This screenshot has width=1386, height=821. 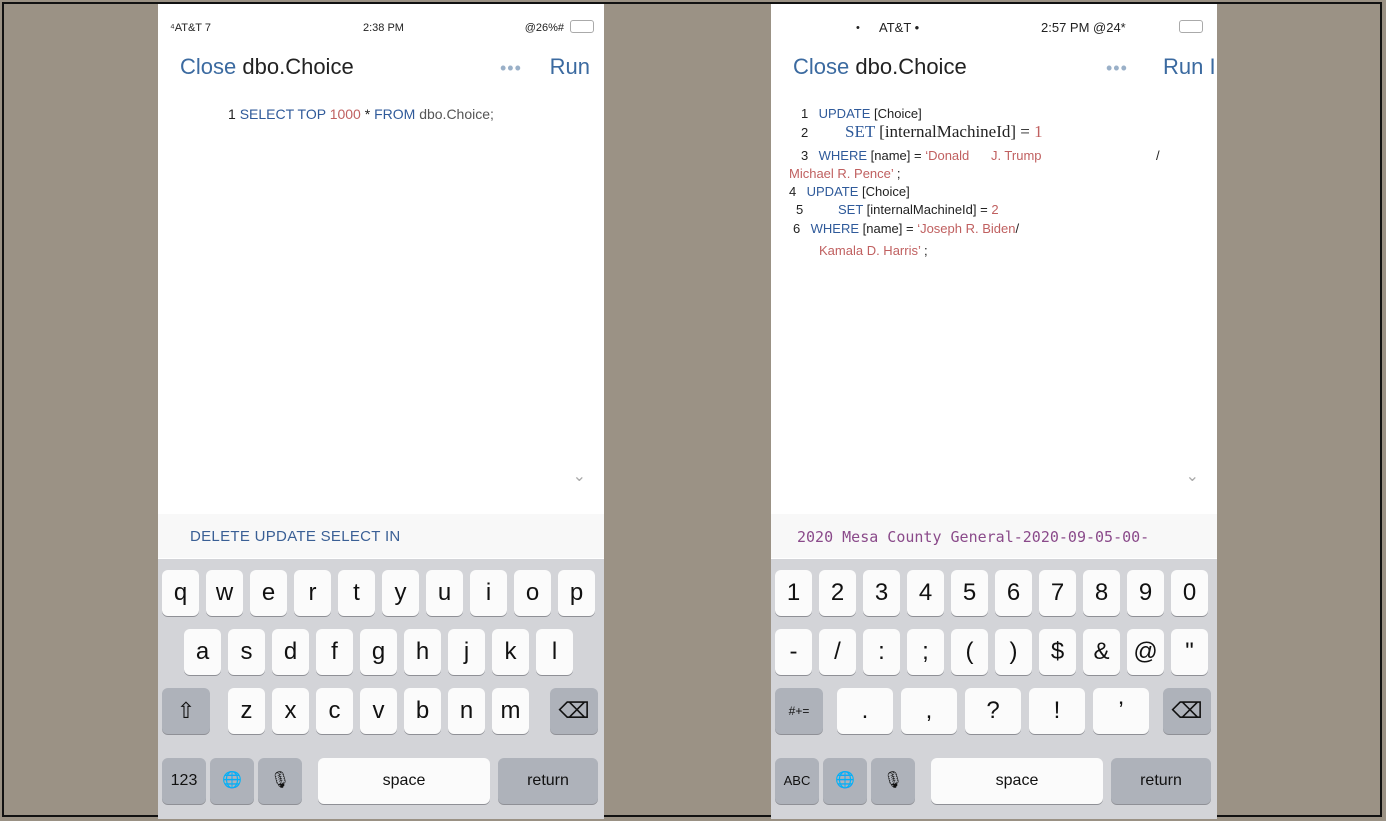 What do you see at coordinates (837, 652) in the screenshot?
I see `key-slash: /` at bounding box center [837, 652].